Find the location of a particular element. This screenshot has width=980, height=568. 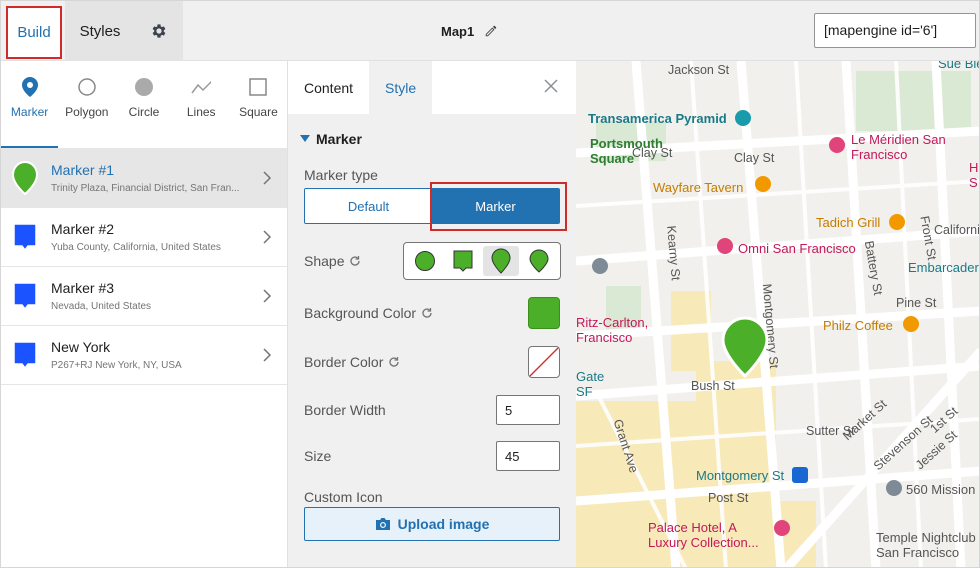

border-color-label: Border Color is located at coordinates (352, 362).